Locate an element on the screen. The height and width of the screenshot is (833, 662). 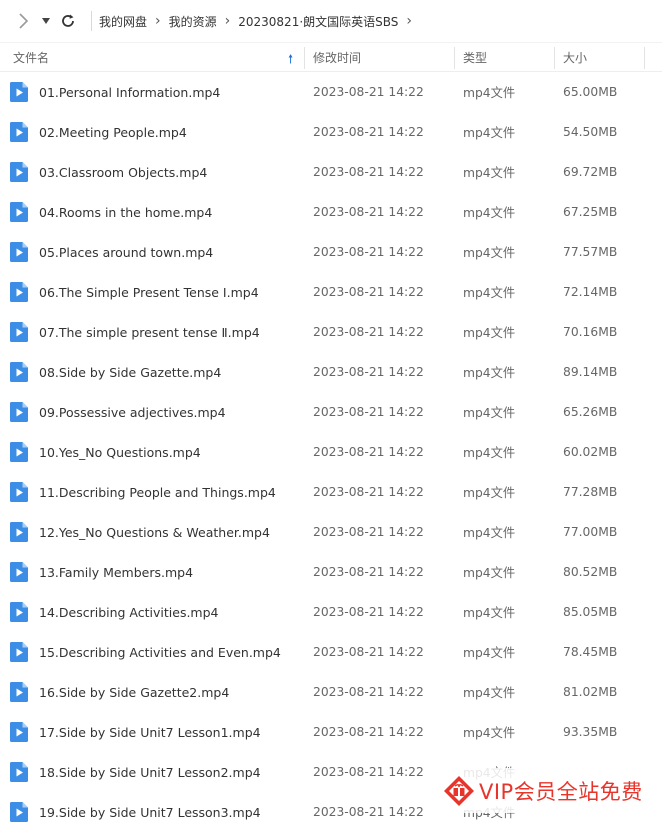
breadcrumb-item: 我的资源 is located at coordinates (193, 21).